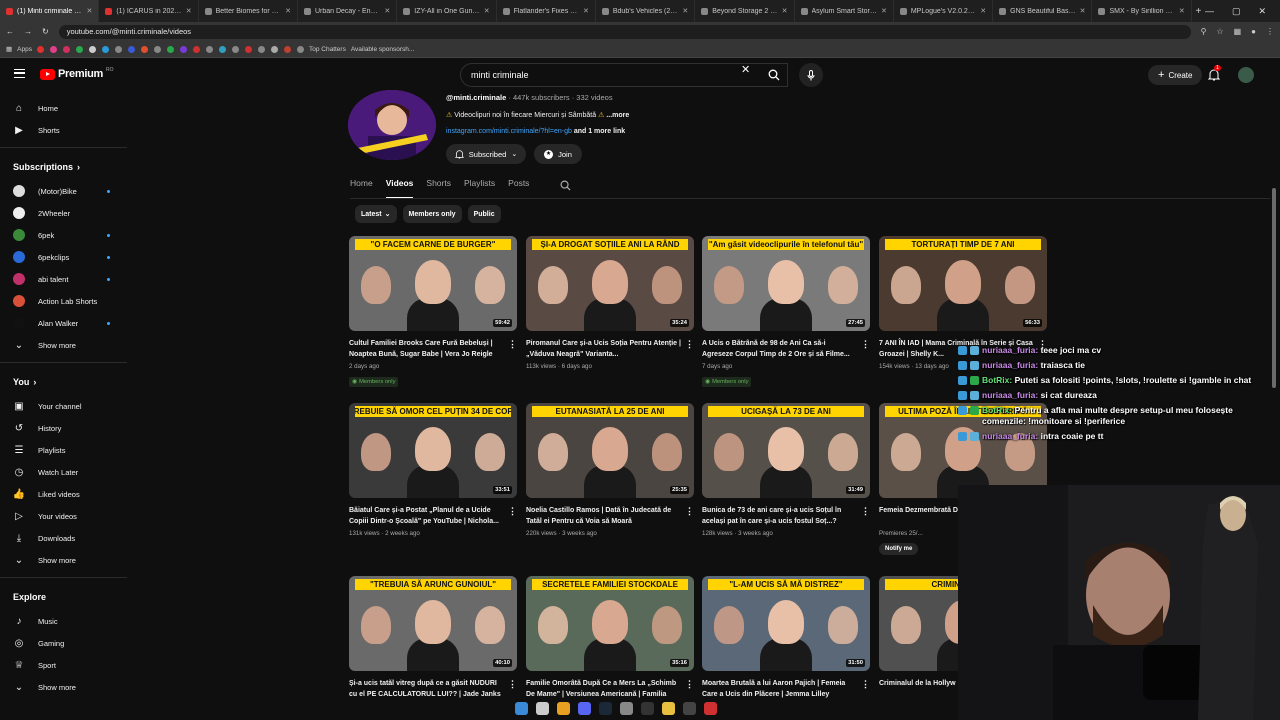 The image size is (1280, 720). What do you see at coordinates (65, 450) in the screenshot?
I see `sidebar-item: ☰ Playlists` at bounding box center [65, 450].